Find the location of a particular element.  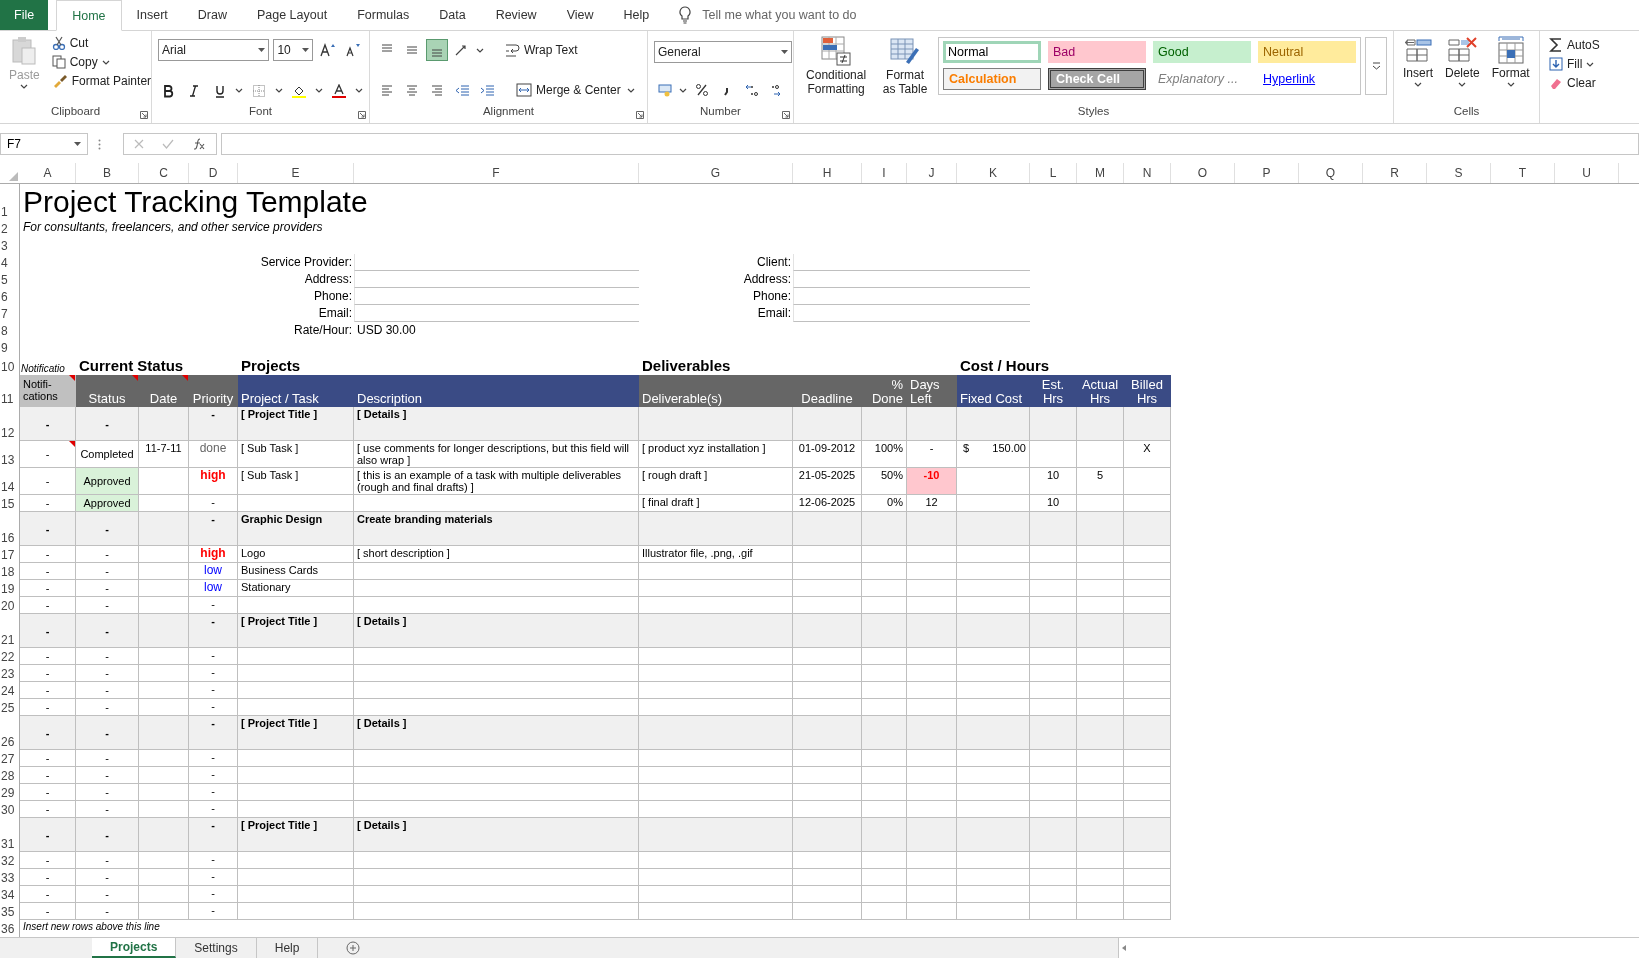

sheet-title: Project Tracking Template is located at coordinates (195, 202).